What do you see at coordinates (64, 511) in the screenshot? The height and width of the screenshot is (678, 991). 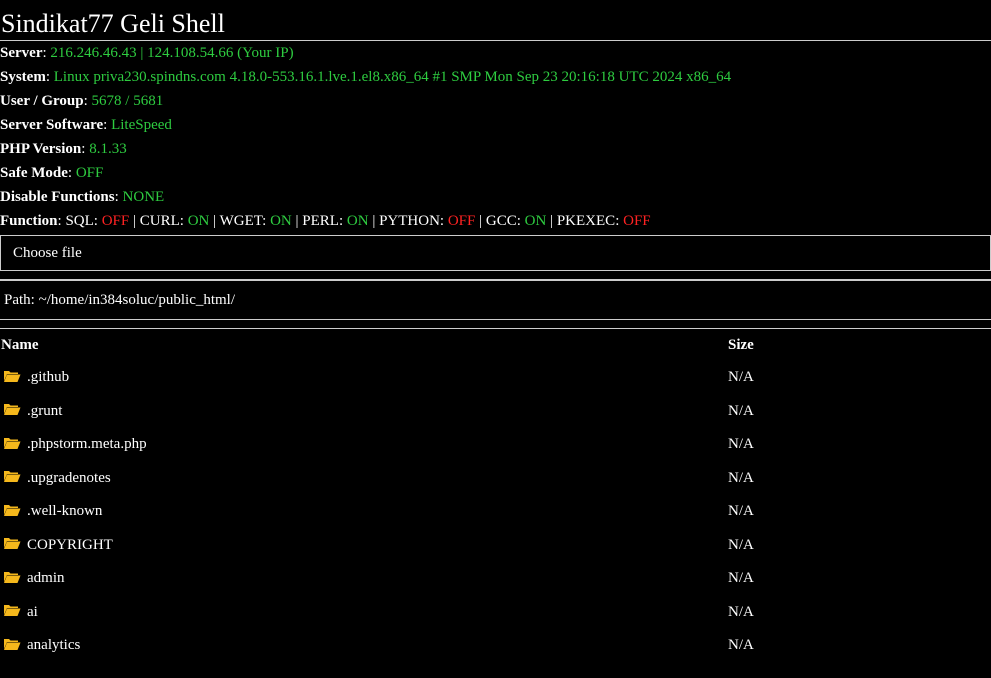 I see `folder-link: .well-known` at bounding box center [64, 511].